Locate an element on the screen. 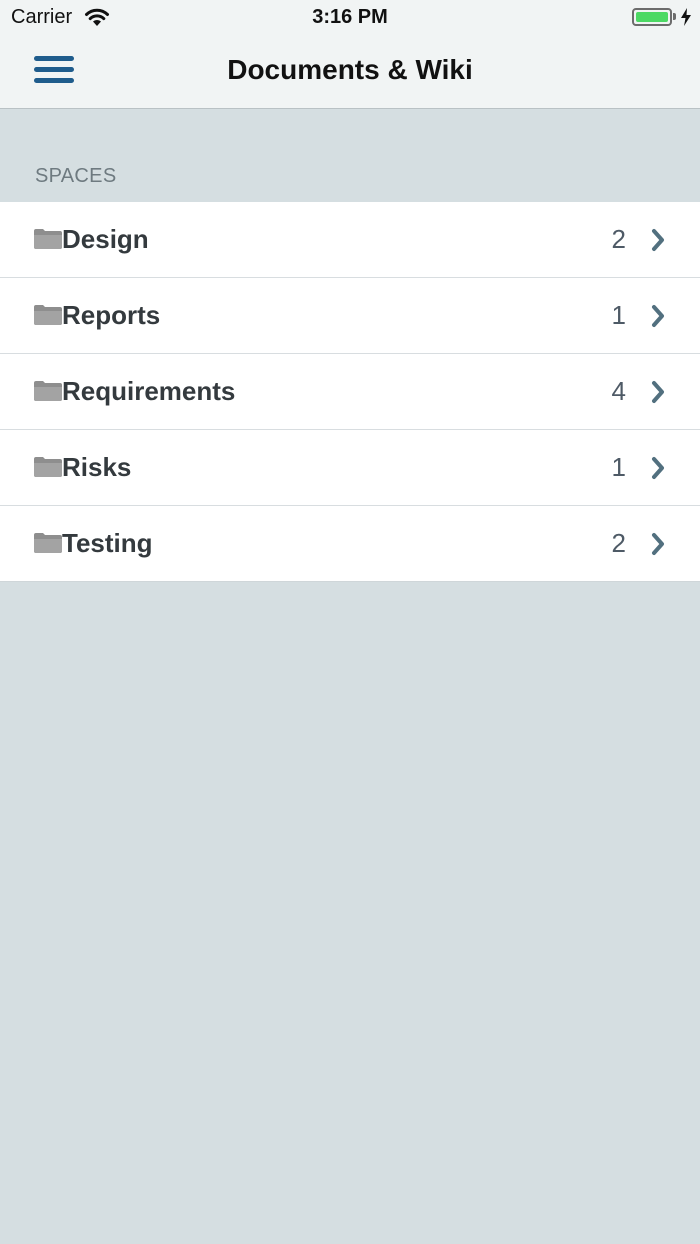 This screenshot has height=1244, width=700. space-row-testing: Testing 2 is located at coordinates (350, 544).